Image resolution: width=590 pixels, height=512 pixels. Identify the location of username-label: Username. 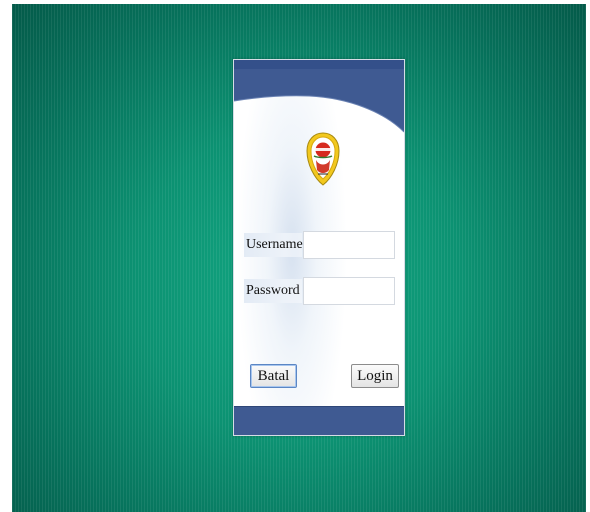
(273, 245).